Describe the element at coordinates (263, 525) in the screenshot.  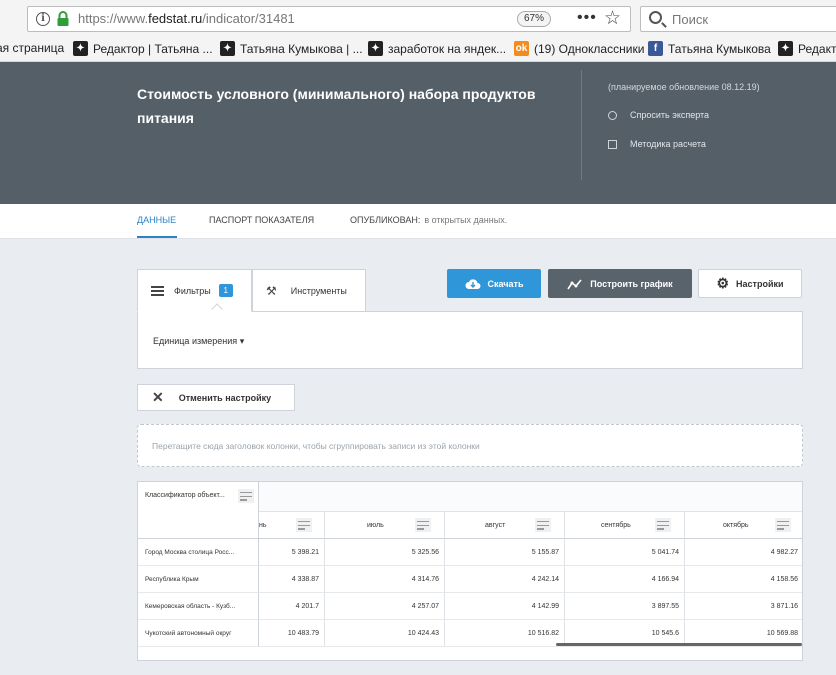
I see `column-header-label: нь` at that location.